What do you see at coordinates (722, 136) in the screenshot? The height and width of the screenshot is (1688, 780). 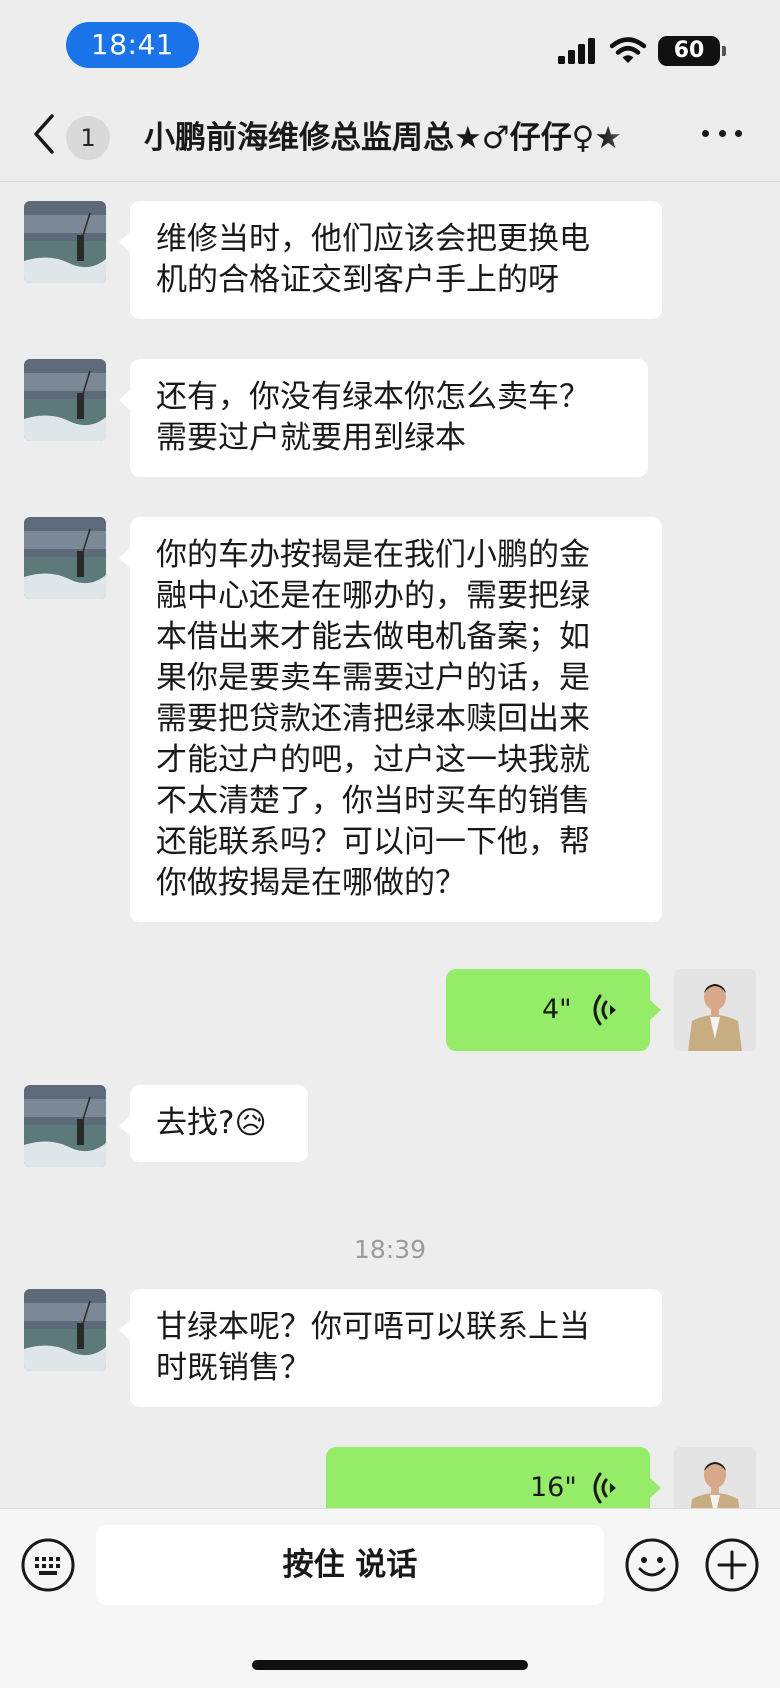 I see `more-options-icon` at bounding box center [722, 136].